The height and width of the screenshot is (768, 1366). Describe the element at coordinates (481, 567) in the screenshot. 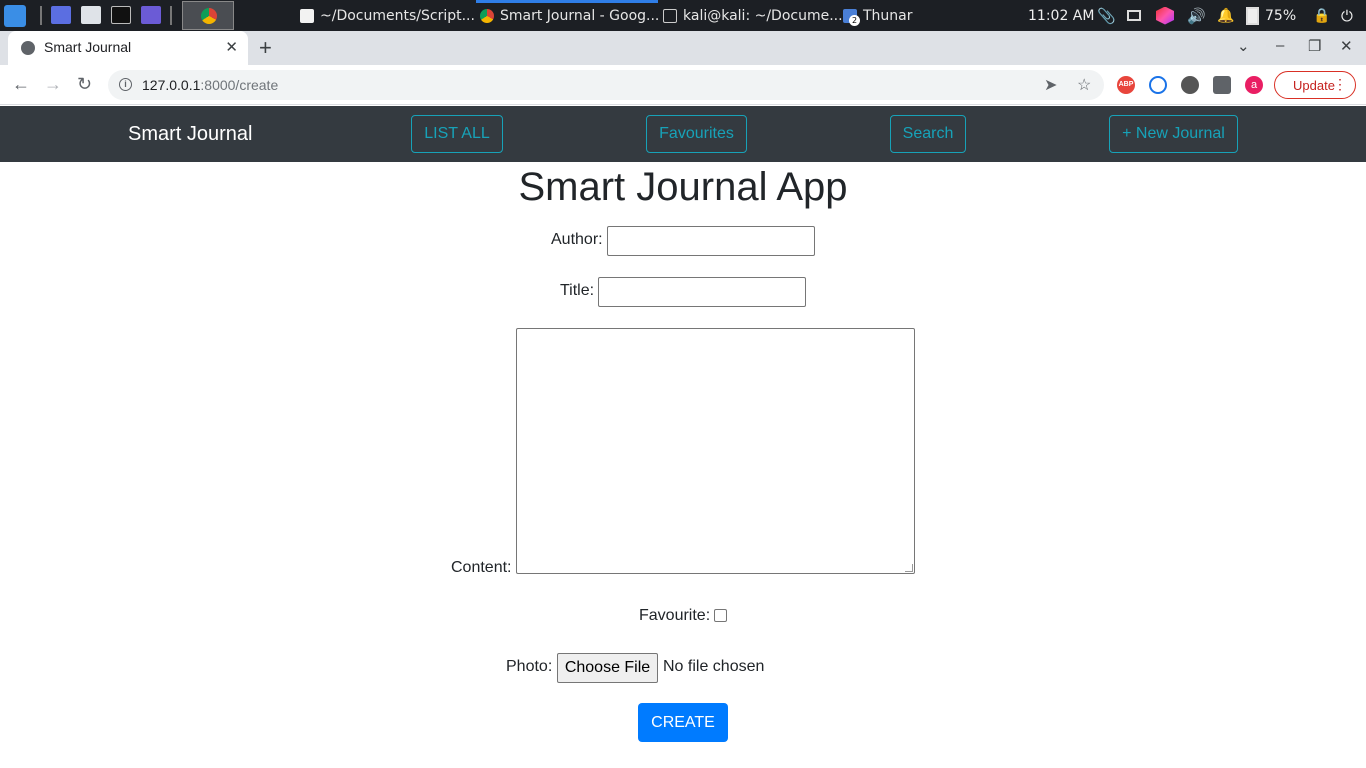

I see `content-label: Content:` at that location.